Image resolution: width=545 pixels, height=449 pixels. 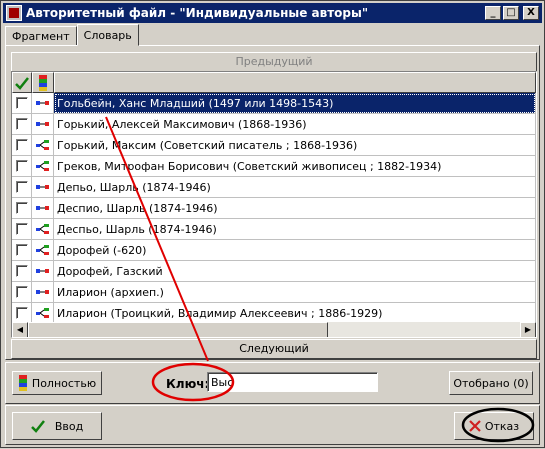 What do you see at coordinates (511, 13) in the screenshot?
I see `maximize-button: □` at bounding box center [511, 13].